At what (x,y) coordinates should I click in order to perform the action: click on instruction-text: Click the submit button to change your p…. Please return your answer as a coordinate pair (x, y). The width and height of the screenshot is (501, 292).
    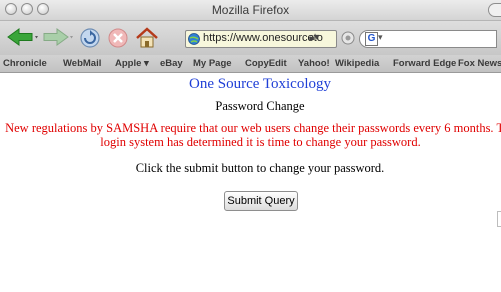
    Looking at the image, I should click on (260, 168).